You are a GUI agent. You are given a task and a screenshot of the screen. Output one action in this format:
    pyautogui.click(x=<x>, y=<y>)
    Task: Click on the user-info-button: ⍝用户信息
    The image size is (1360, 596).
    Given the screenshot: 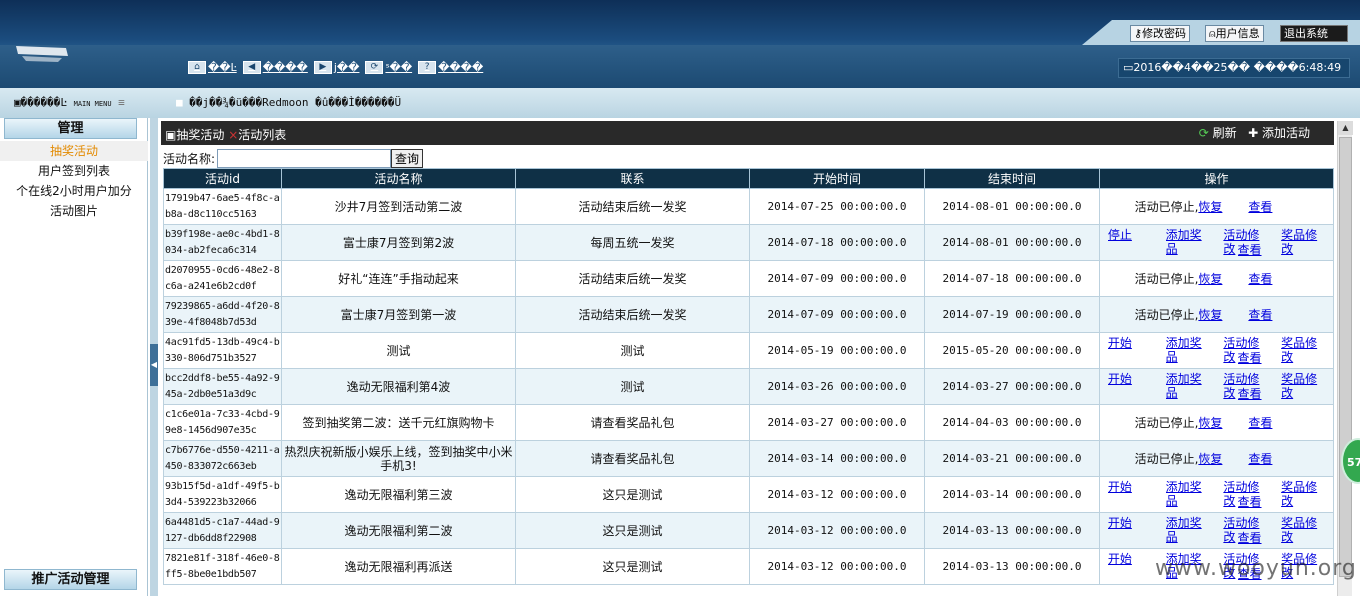 What is the action you would take?
    pyautogui.click(x=1234, y=33)
    